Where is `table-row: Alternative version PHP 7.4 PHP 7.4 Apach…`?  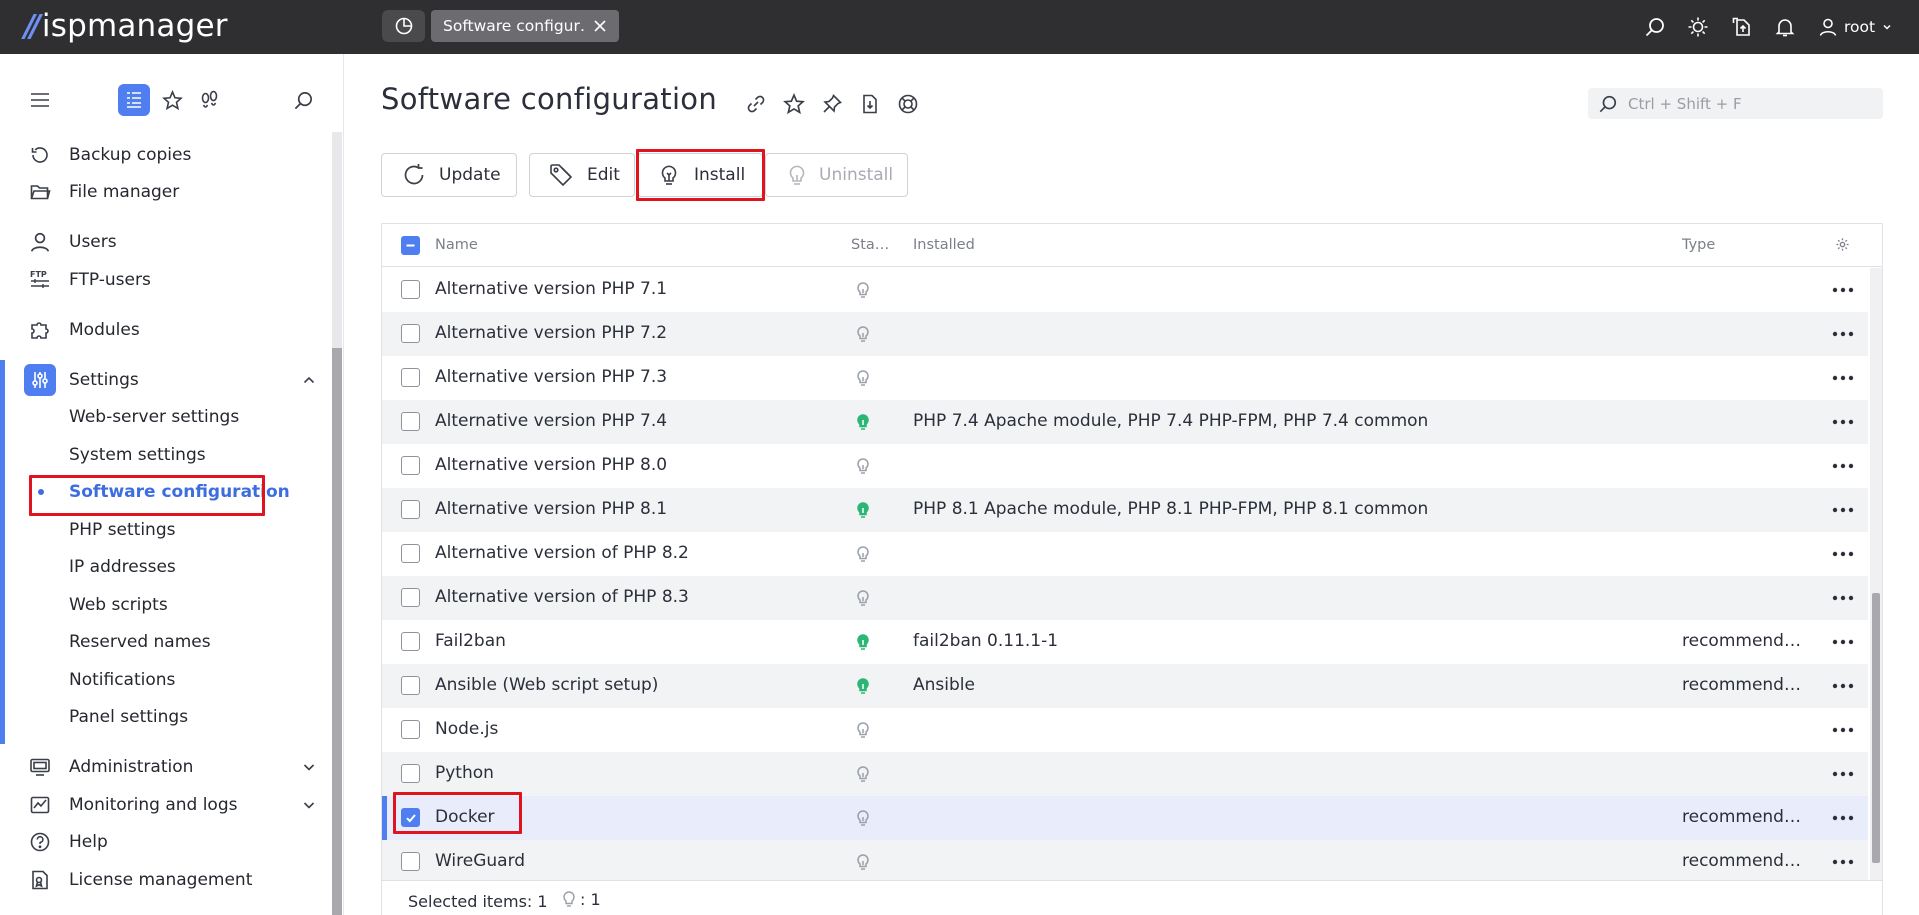 table-row: Alternative version PHP 7.4 PHP 7.4 Apach… is located at coordinates (1125, 422).